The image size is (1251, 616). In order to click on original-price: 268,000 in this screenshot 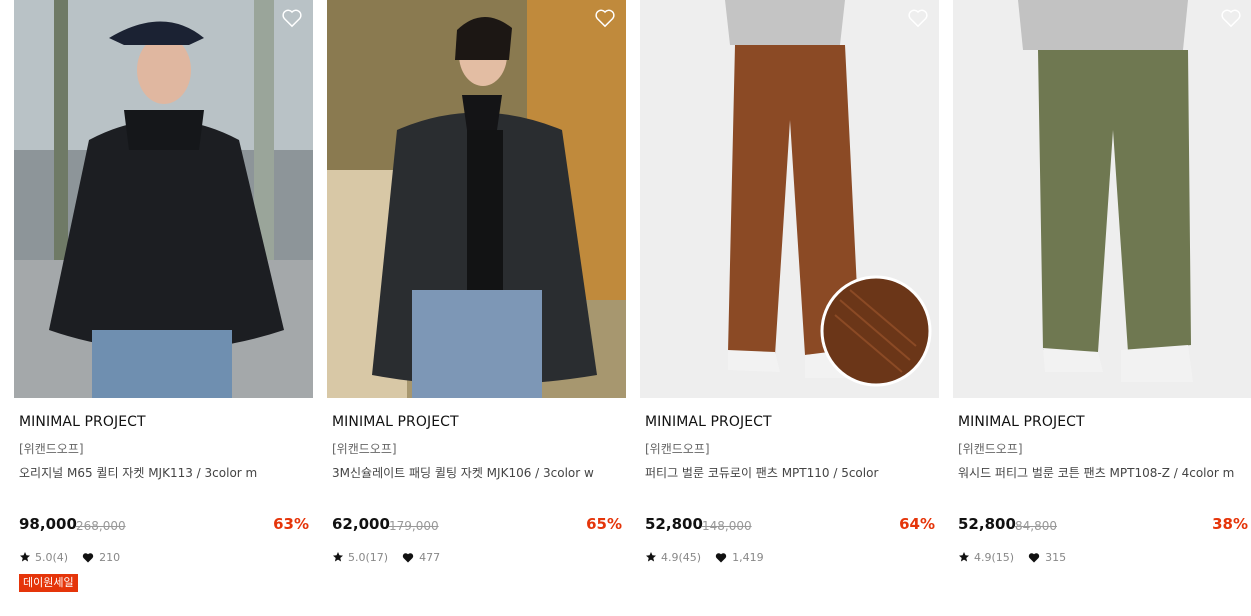, I will do `click(101, 526)`.